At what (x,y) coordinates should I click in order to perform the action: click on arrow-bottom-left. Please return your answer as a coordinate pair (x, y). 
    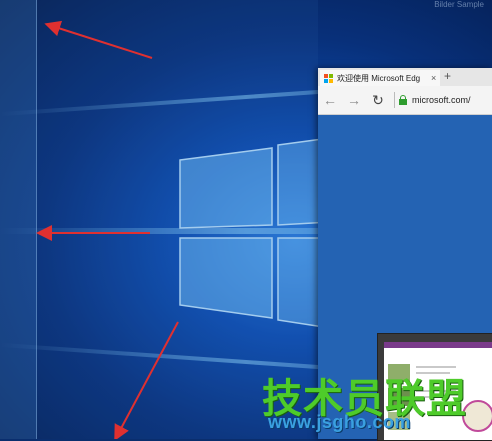
    Looking at the image, I should click on (146, 380).